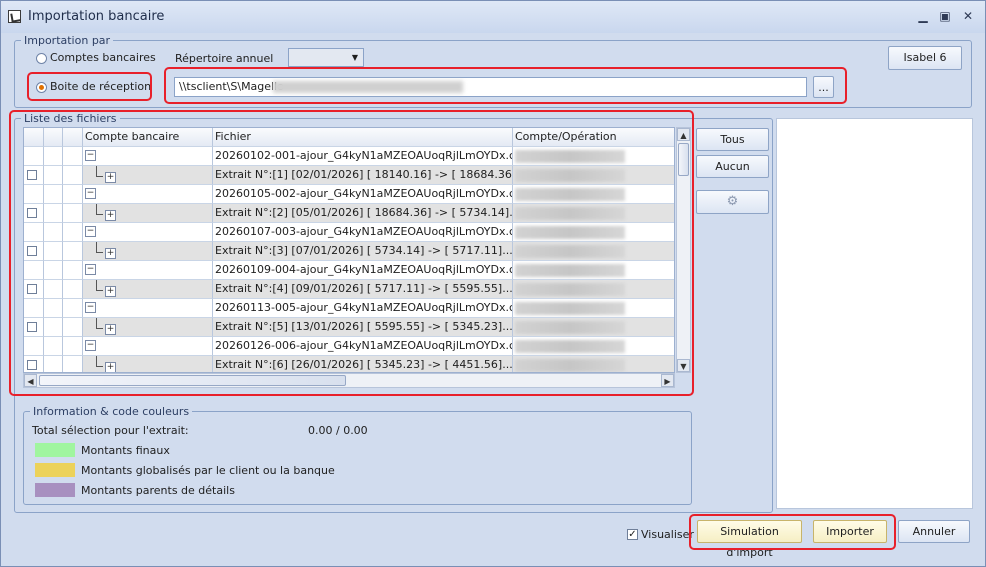 The image size is (986, 567). I want to click on header-compte-operation: Compte/Opération, so click(593, 137).